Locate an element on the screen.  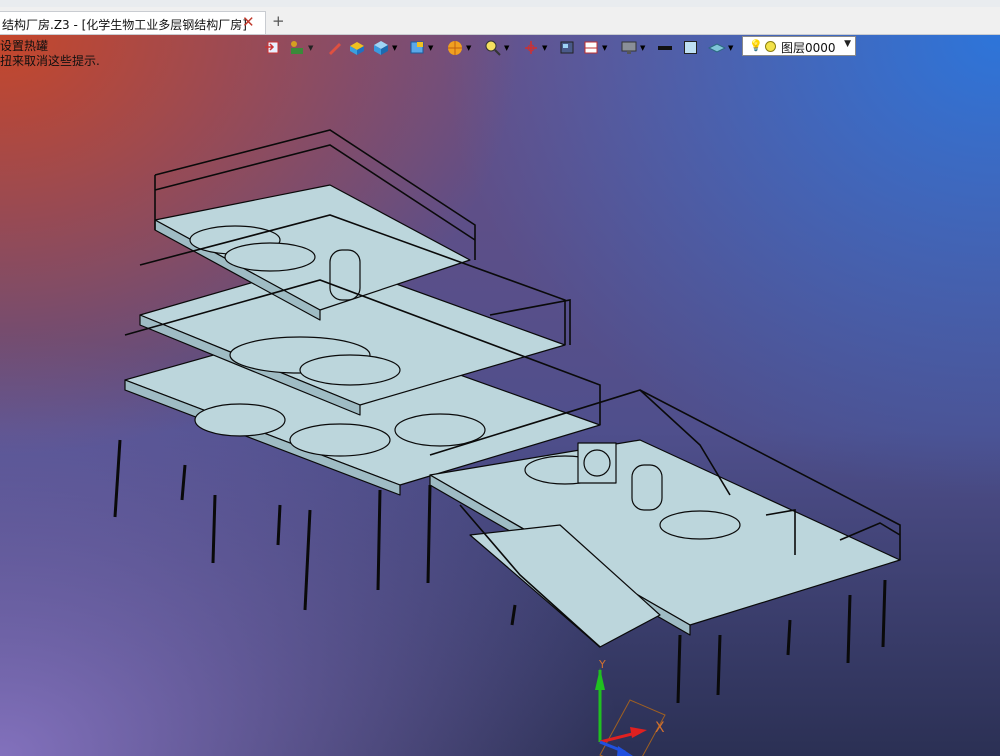
axis-triad: X Y Z is located at coordinates (630, 708).